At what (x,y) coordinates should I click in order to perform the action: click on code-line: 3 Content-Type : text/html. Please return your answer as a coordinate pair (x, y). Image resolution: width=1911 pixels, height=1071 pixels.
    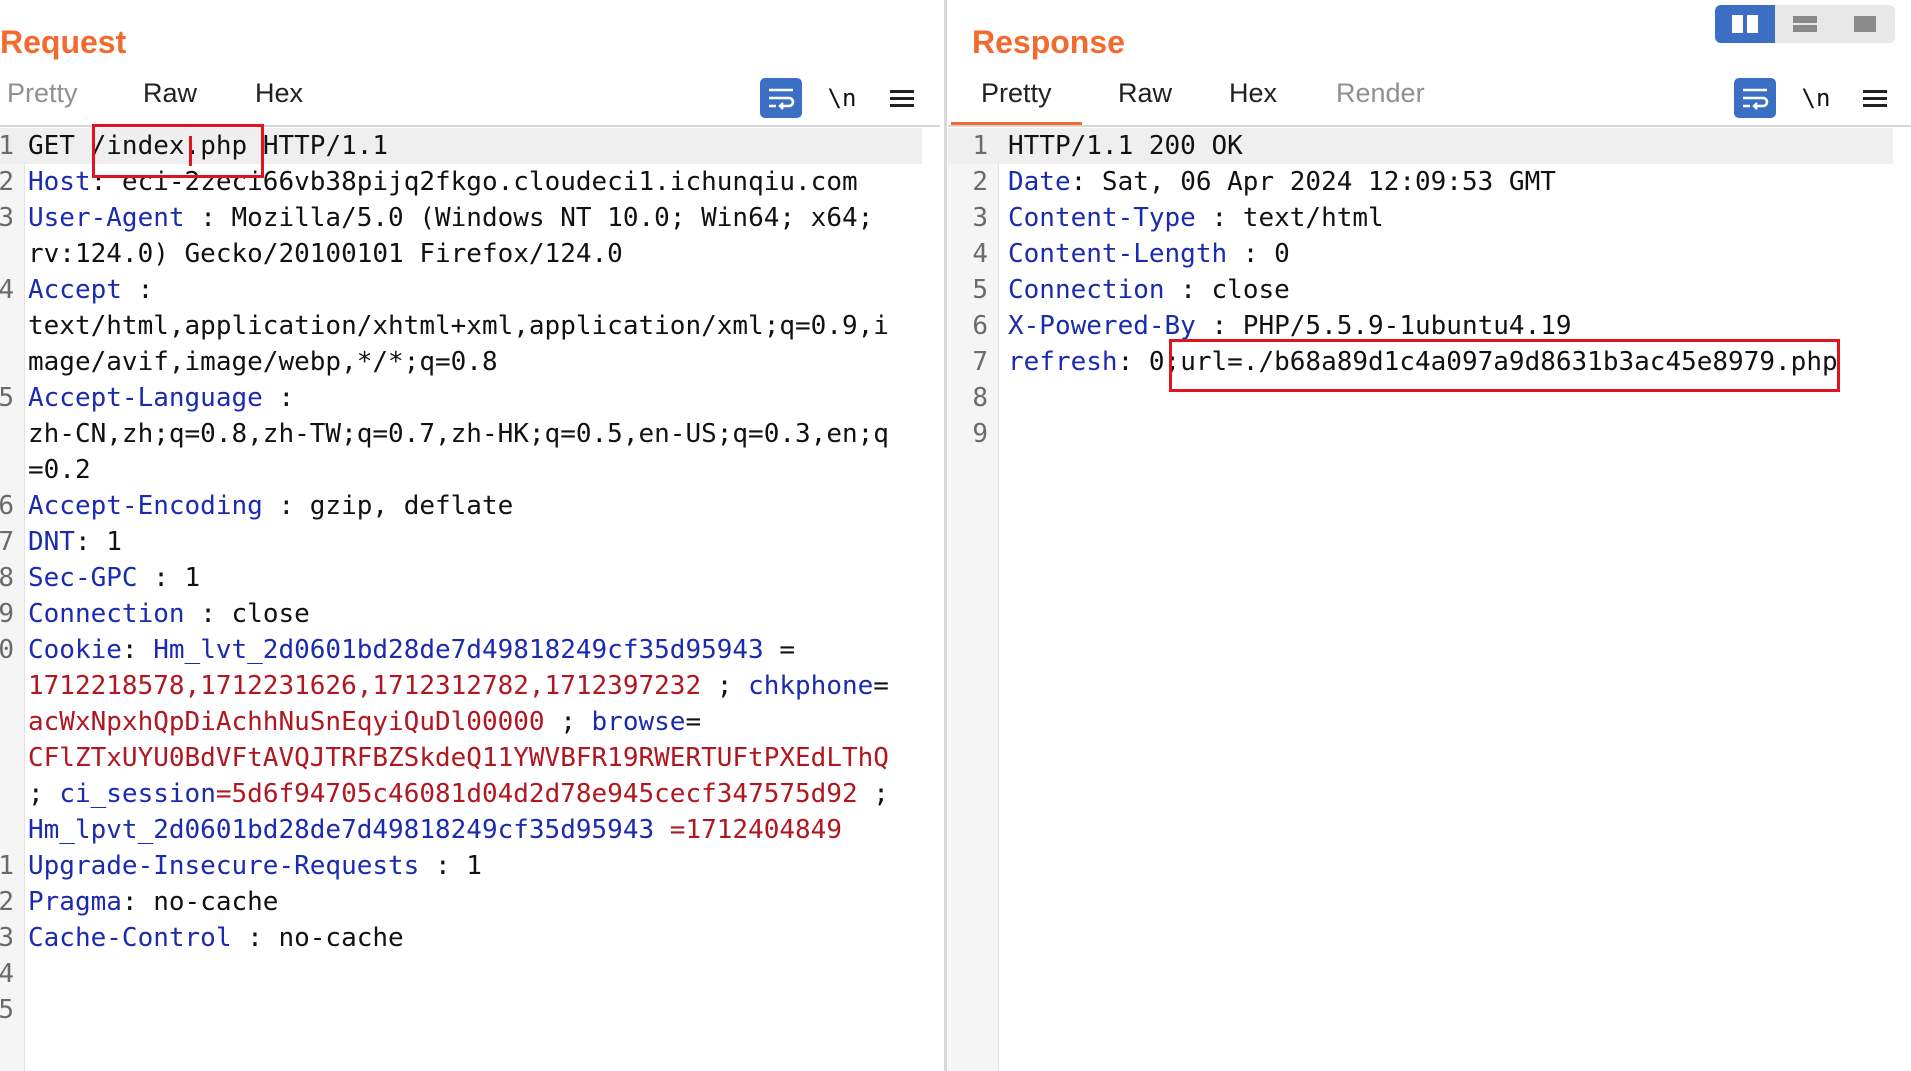
    Looking at the image, I should click on (1420, 218).